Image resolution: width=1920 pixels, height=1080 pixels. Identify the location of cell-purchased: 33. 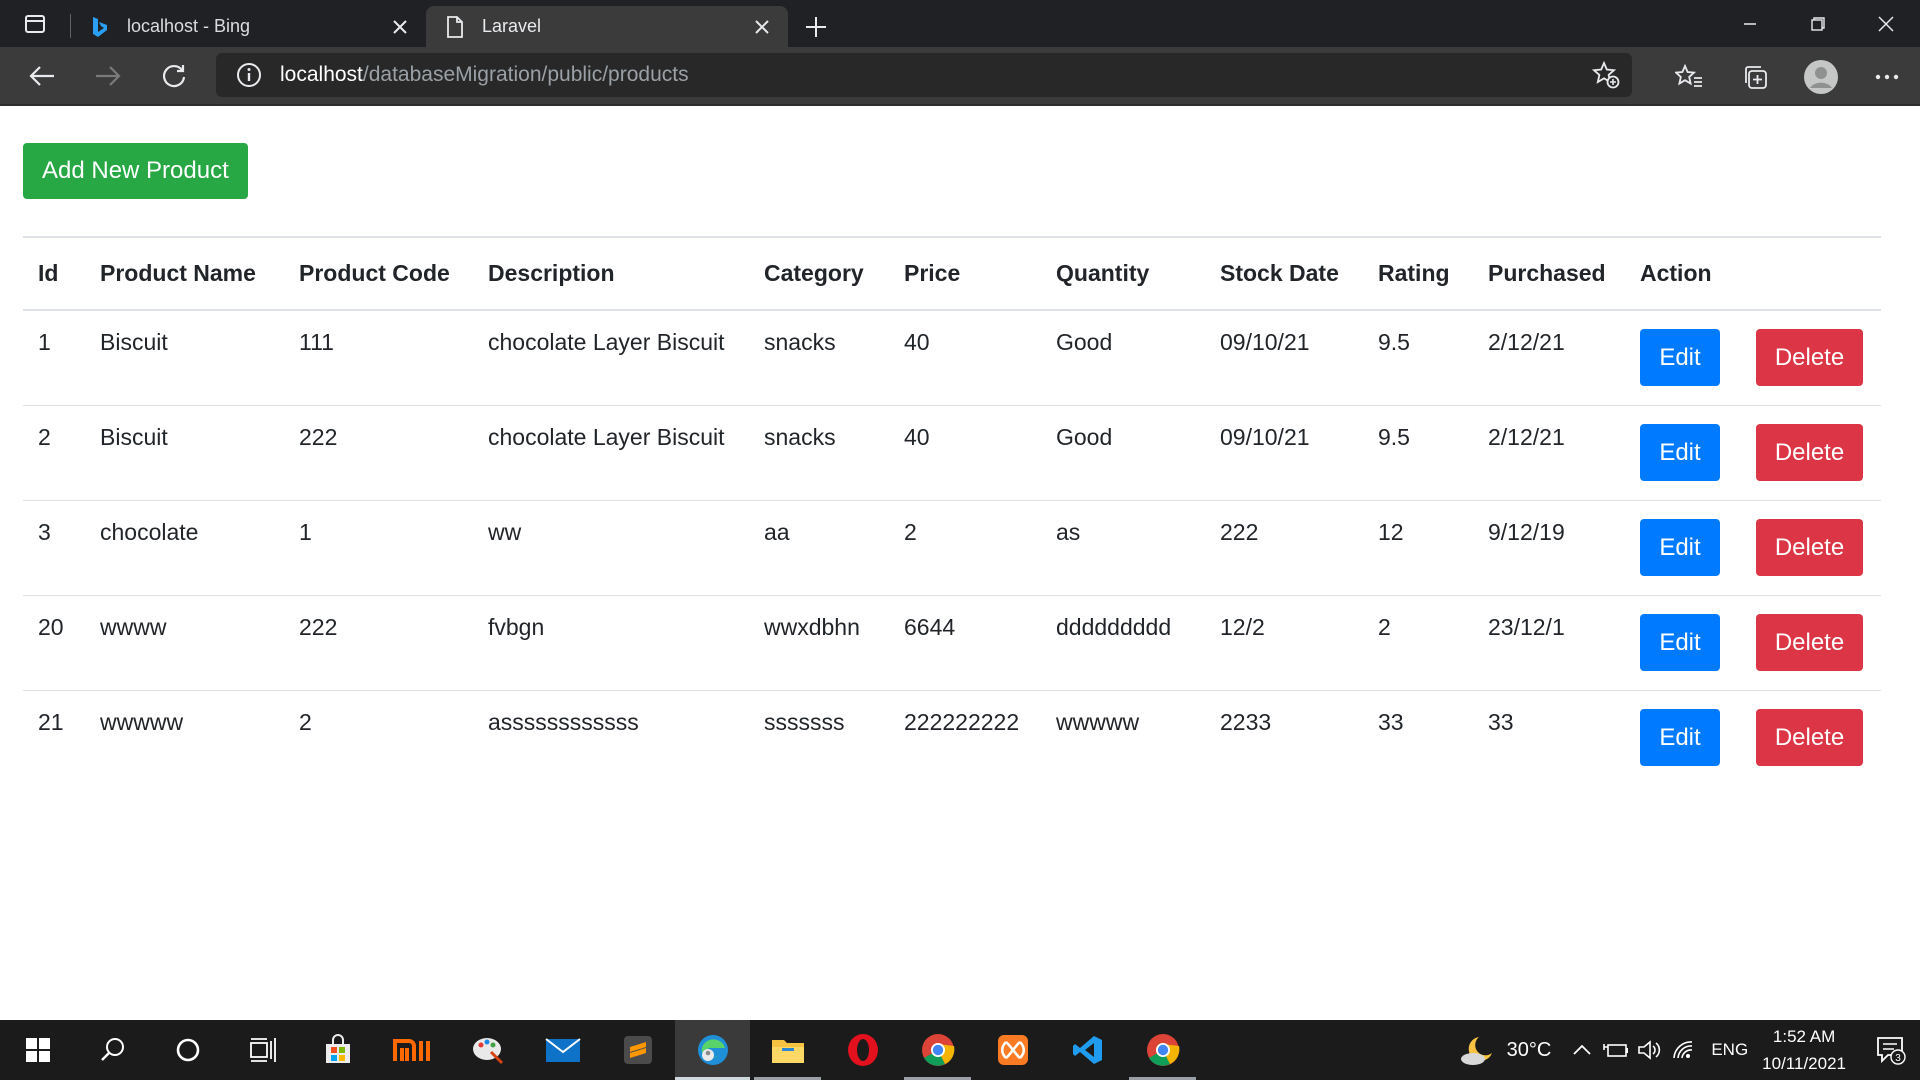
(1501, 721).